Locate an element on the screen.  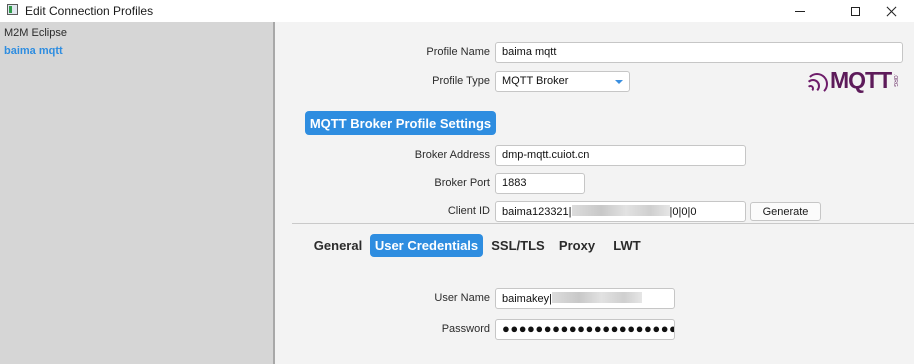
mqtt-logo-org: .ORG is located at coordinates (895, 80).